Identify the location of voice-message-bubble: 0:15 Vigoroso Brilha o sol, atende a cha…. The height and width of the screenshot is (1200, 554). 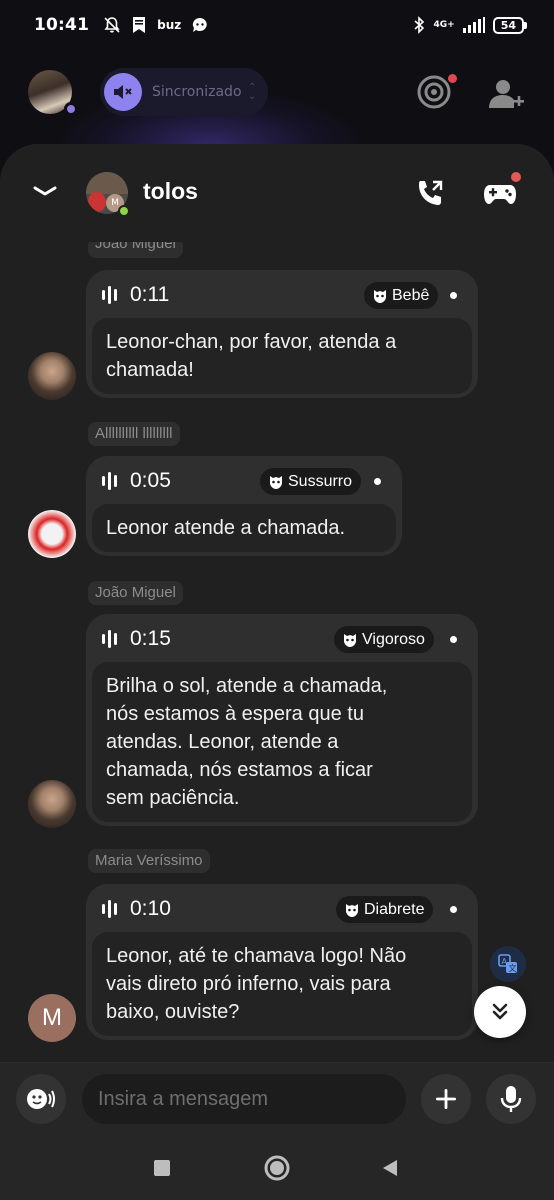
(282, 720).